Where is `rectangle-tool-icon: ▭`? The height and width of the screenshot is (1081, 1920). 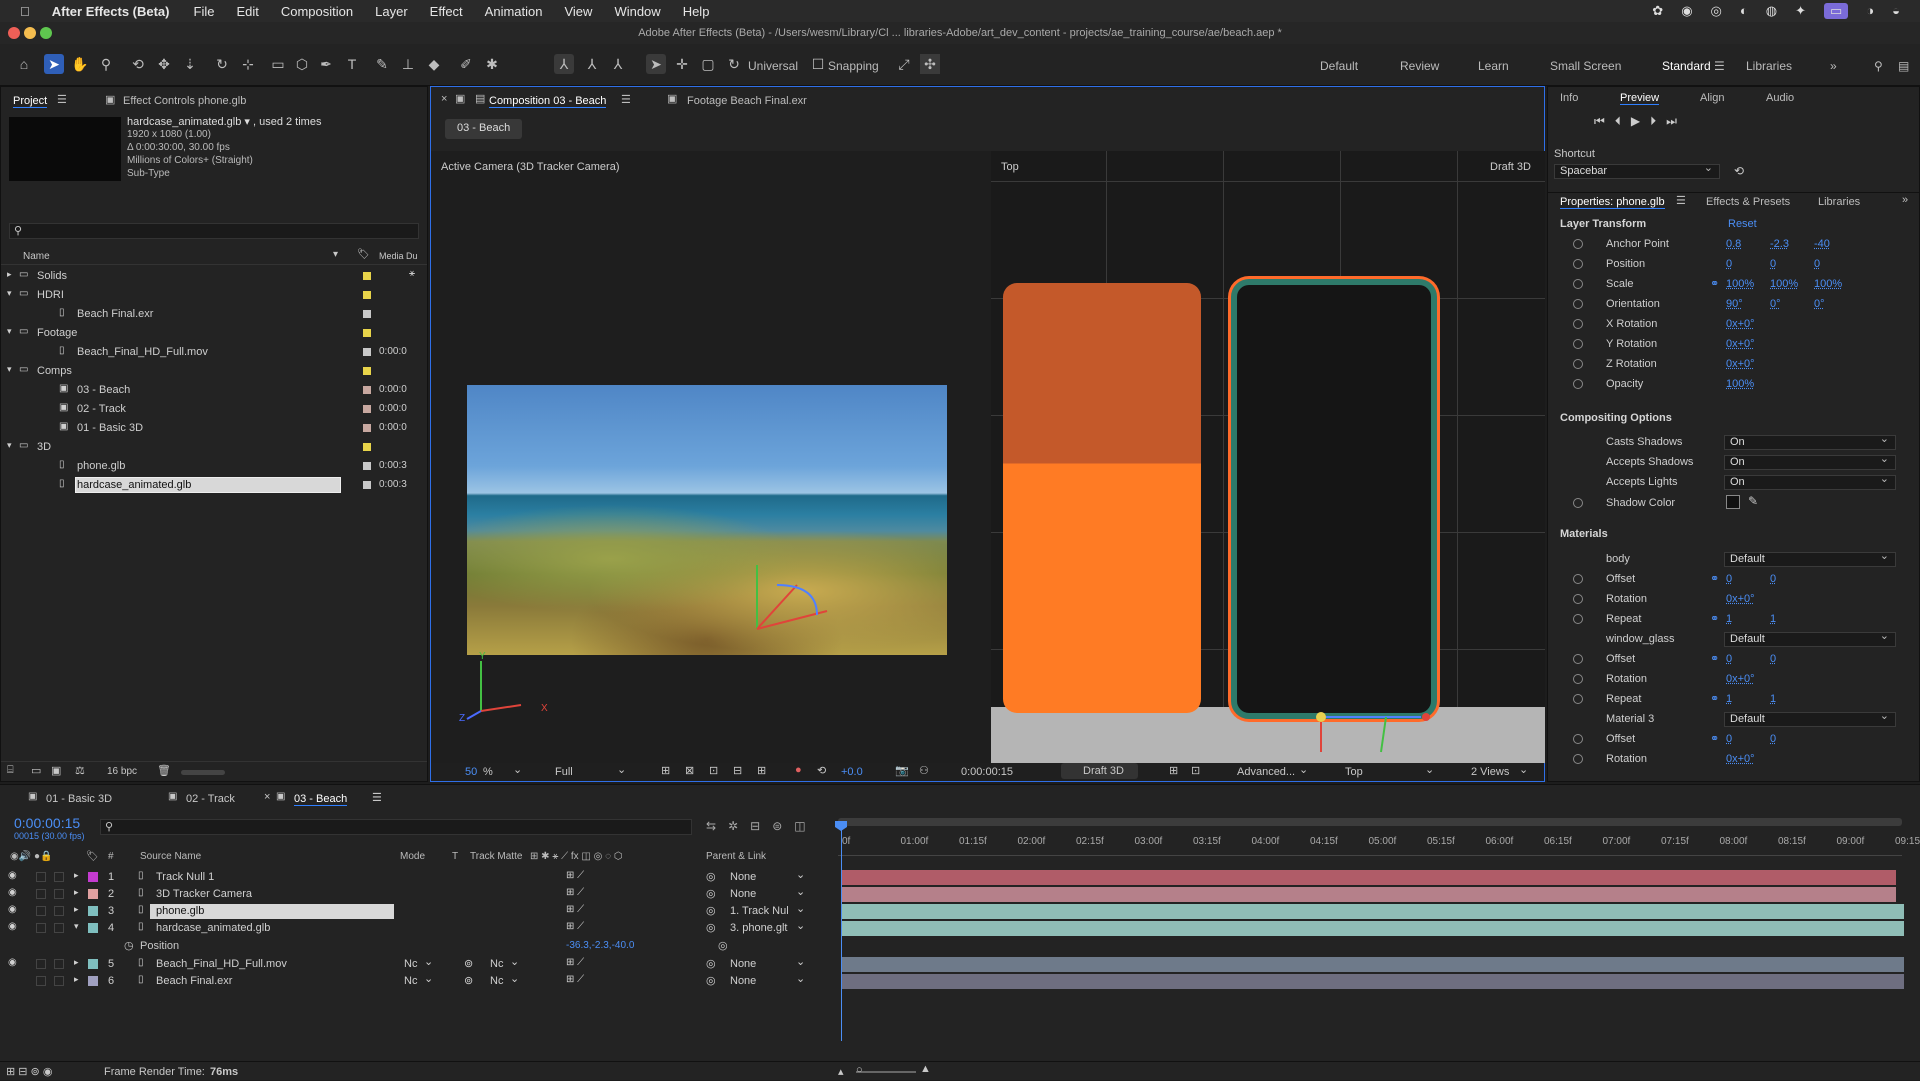 rectangle-tool-icon: ▭ is located at coordinates (278, 64).